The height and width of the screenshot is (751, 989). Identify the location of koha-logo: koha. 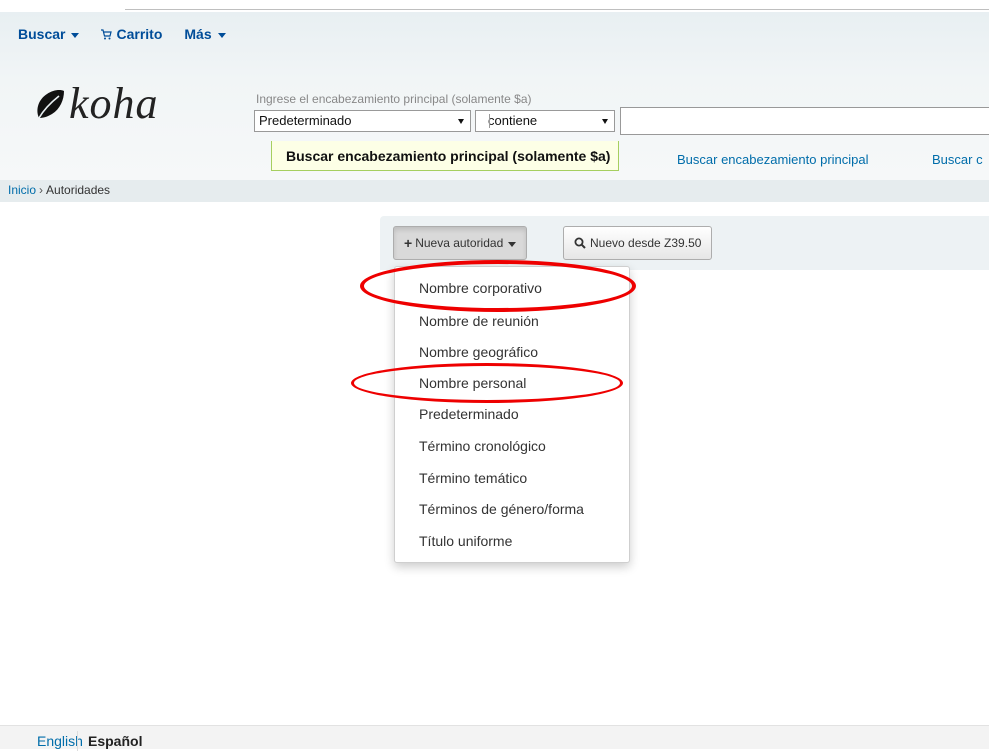
(96, 104).